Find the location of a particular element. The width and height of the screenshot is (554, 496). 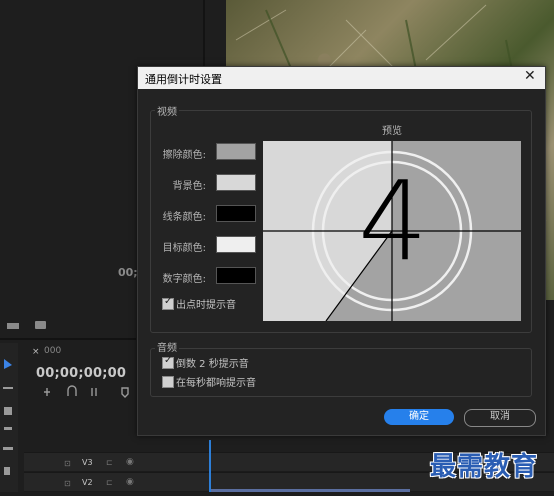

linked-icon is located at coordinates (94, 392).